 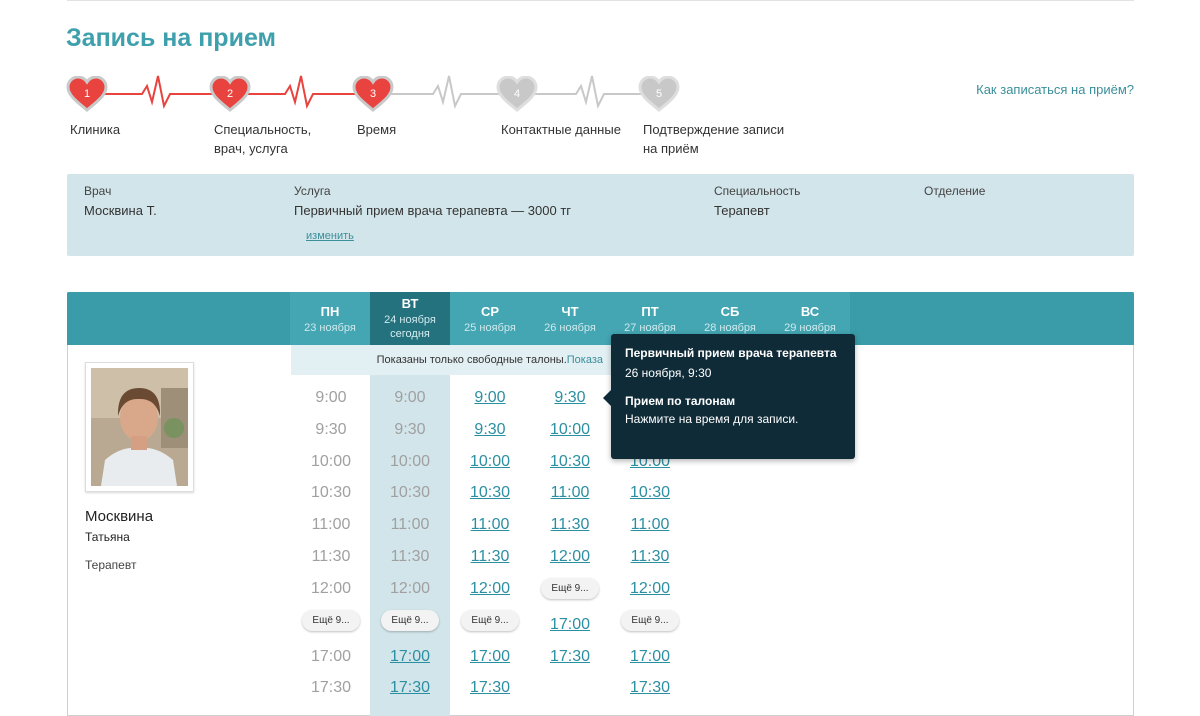 I want to click on time-slot-unavailable: 17:00, so click(x=331, y=656).